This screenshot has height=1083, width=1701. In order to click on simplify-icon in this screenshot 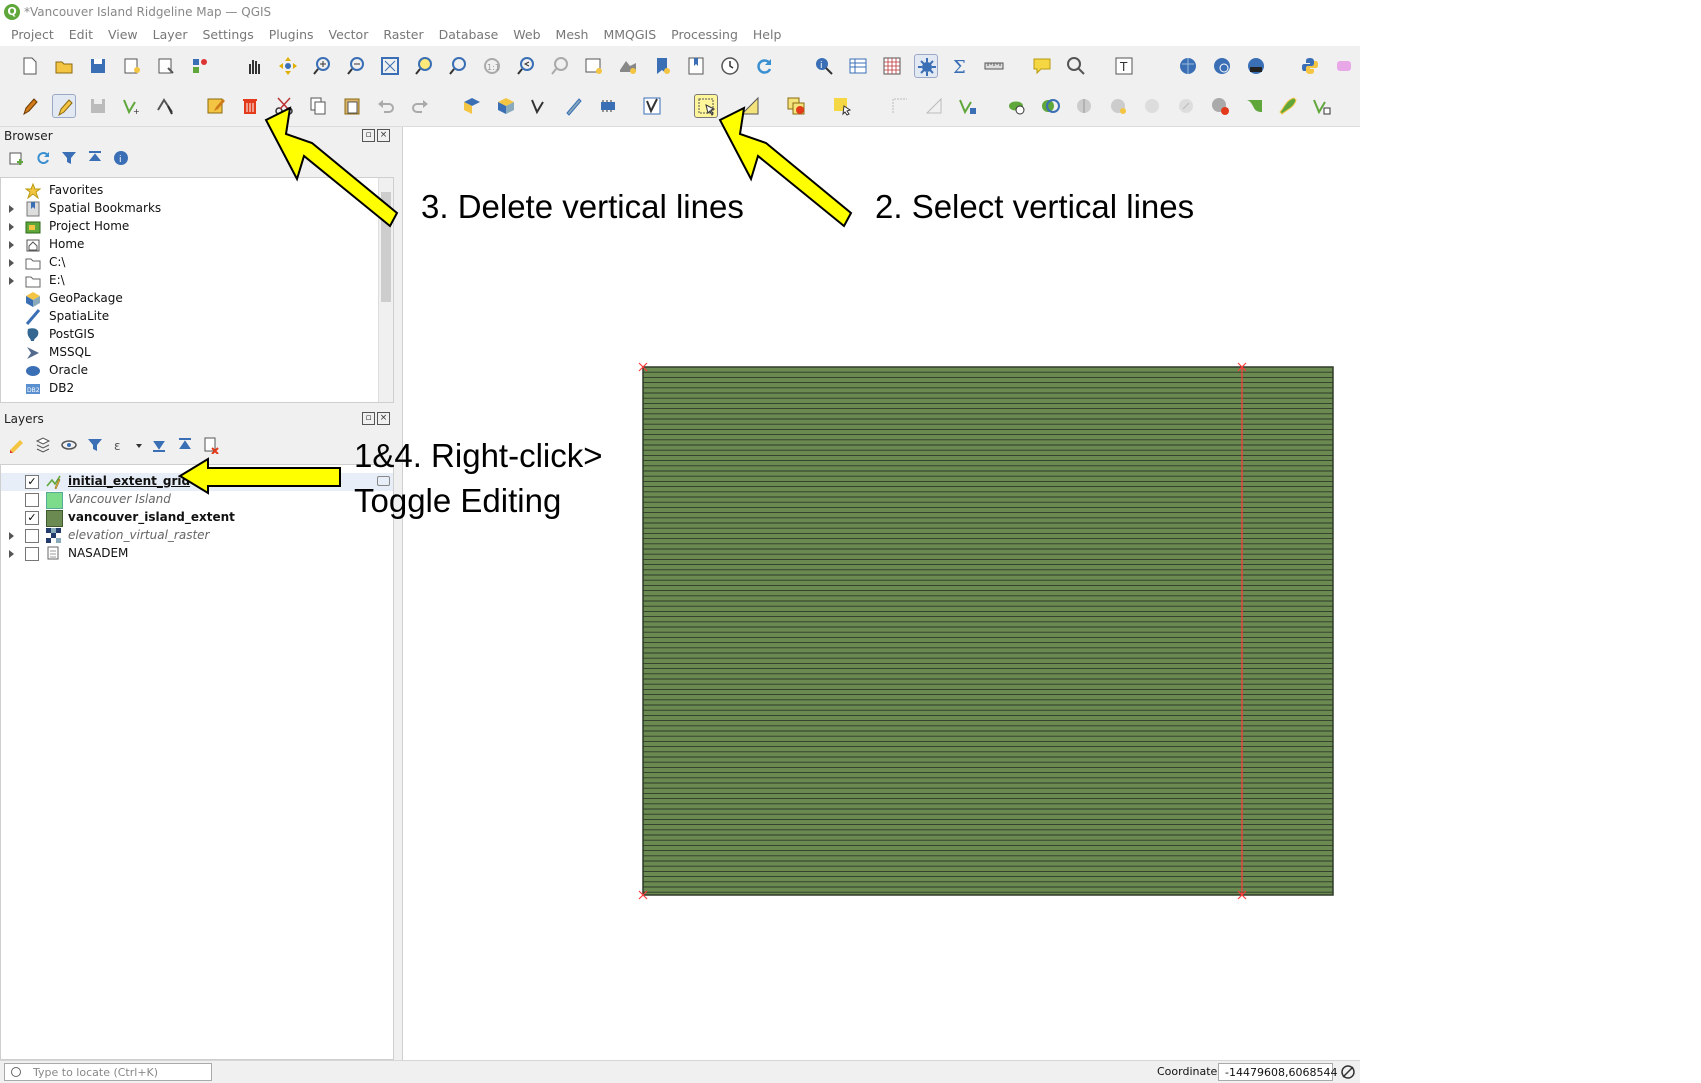, I will do `click(1254, 106)`.